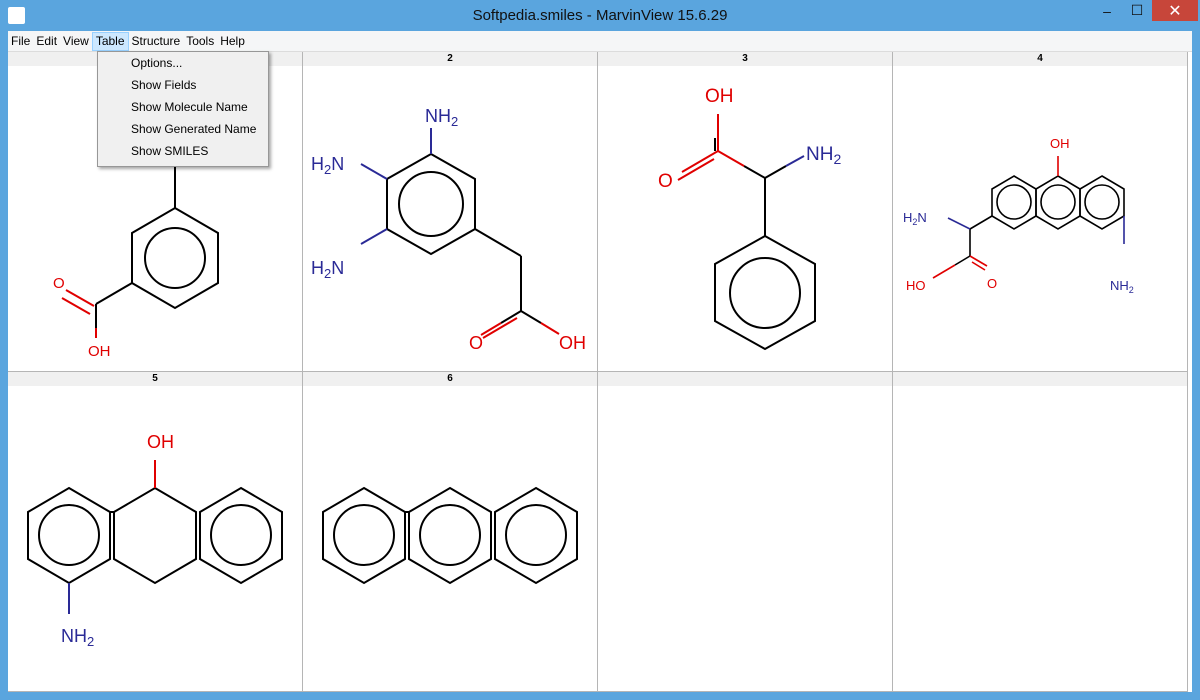 This screenshot has width=1200, height=700. I want to click on menu-item-show-fields: Show Fields, so click(183, 85).